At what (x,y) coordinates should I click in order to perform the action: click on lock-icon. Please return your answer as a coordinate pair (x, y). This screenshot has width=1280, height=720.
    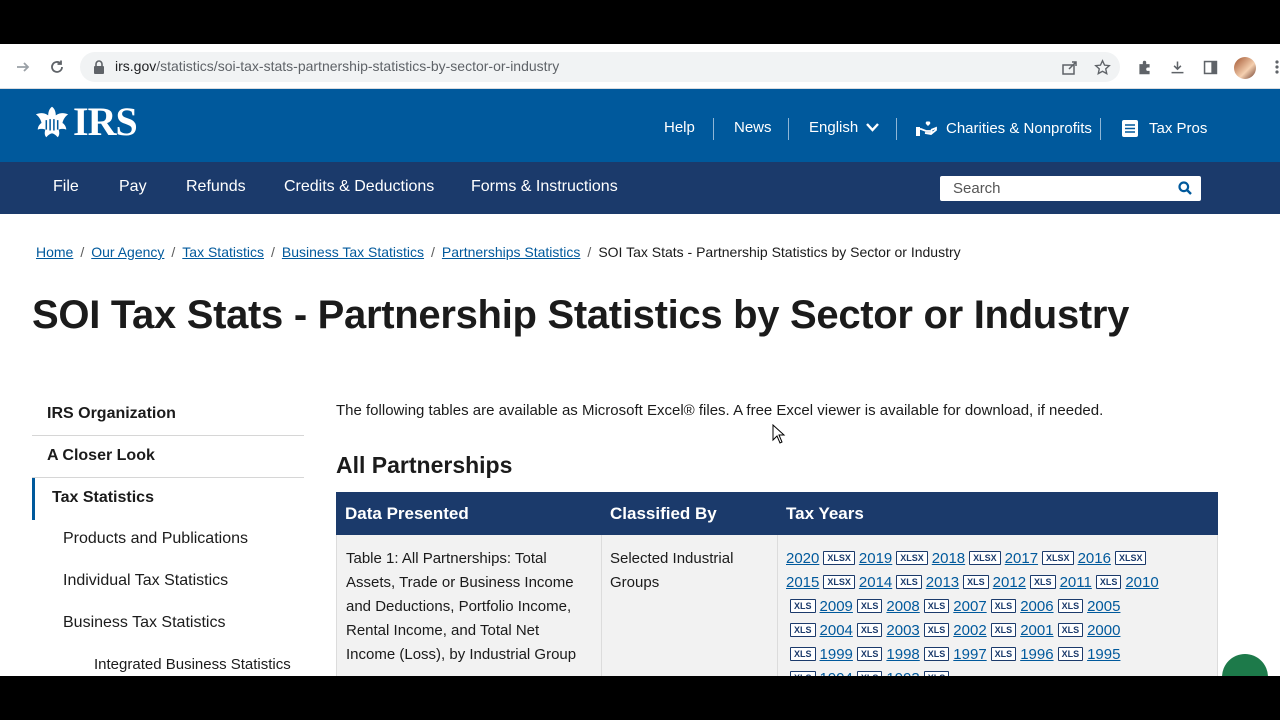
    Looking at the image, I should click on (99, 67).